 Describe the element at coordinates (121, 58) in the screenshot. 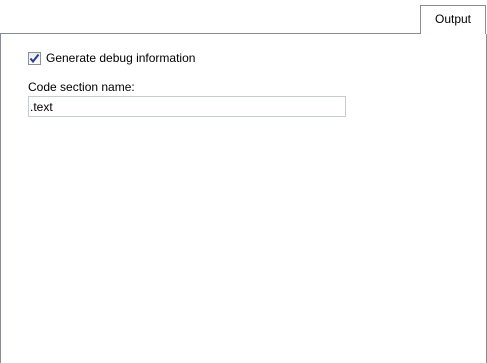

I see `generate-debug-info-label: Generate debug information` at that location.